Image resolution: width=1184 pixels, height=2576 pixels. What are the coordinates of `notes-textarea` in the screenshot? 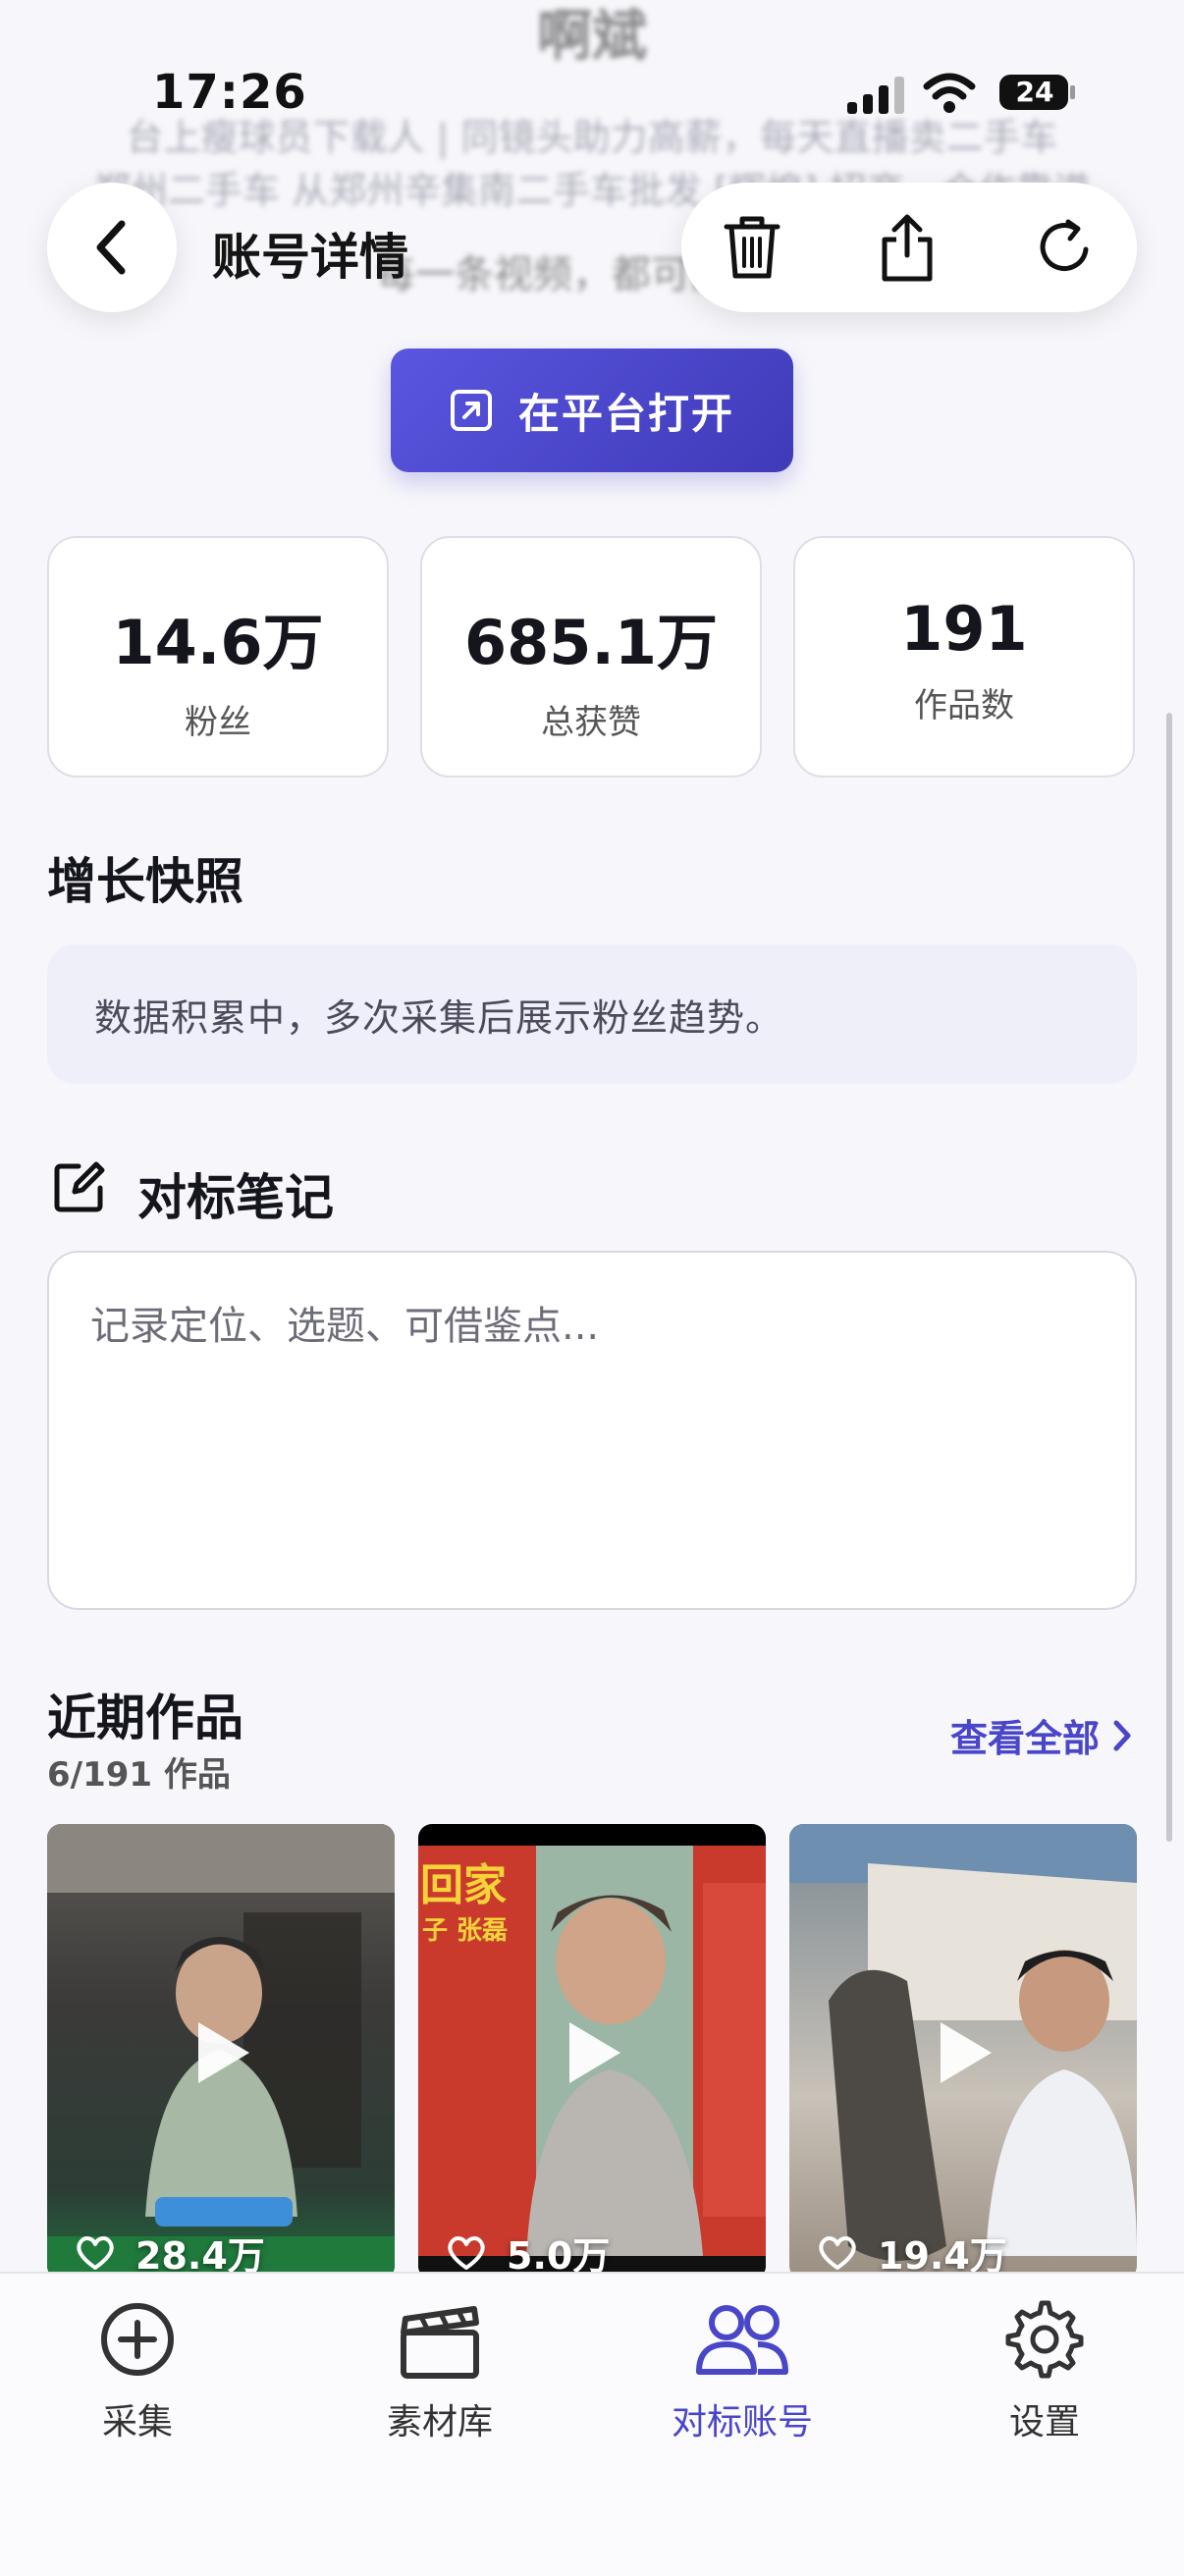 It's located at (592, 1430).